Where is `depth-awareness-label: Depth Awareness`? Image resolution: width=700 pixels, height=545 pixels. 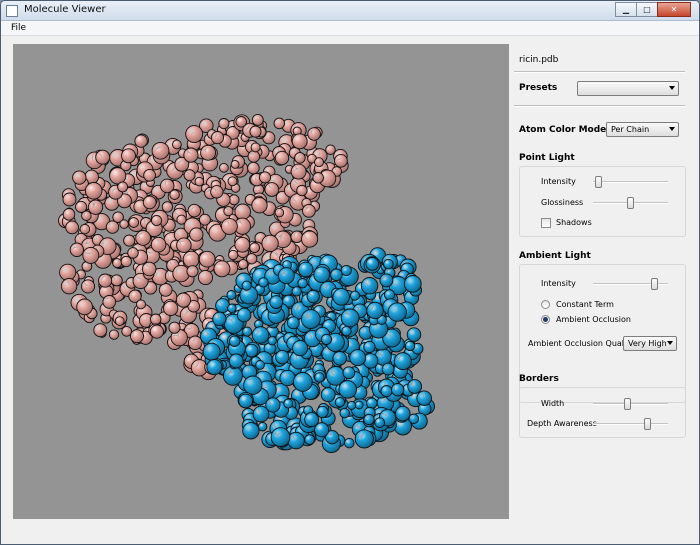 depth-awareness-label: Depth Awareness is located at coordinates (562, 423).